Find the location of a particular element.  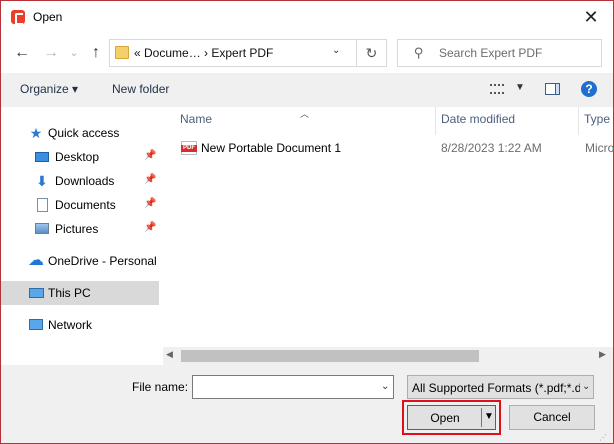

sidebar-item-label: Pictures is located at coordinates (77, 229).